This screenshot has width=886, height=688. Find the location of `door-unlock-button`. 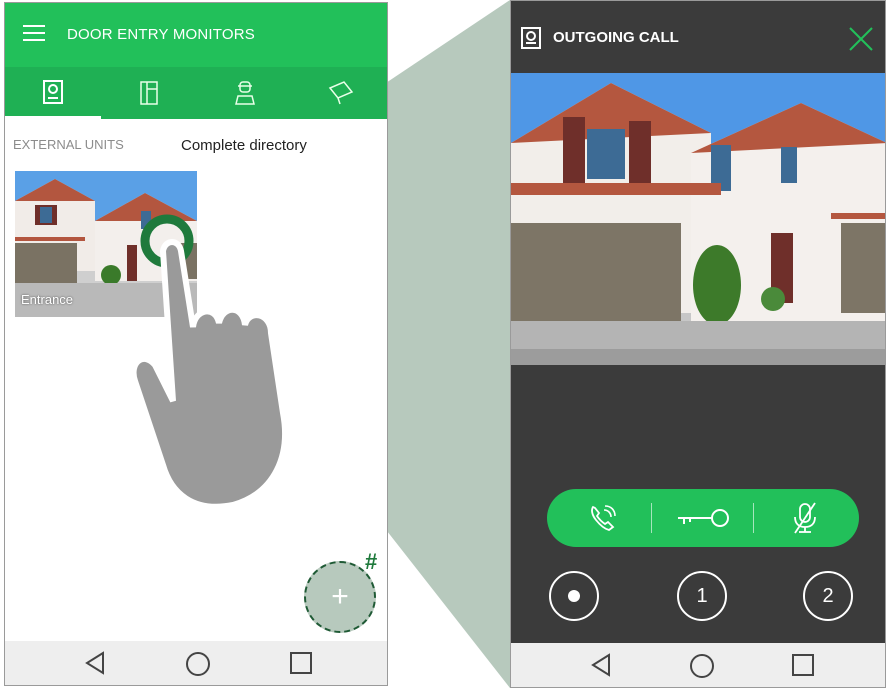

door-unlock-button is located at coordinates (703, 518).